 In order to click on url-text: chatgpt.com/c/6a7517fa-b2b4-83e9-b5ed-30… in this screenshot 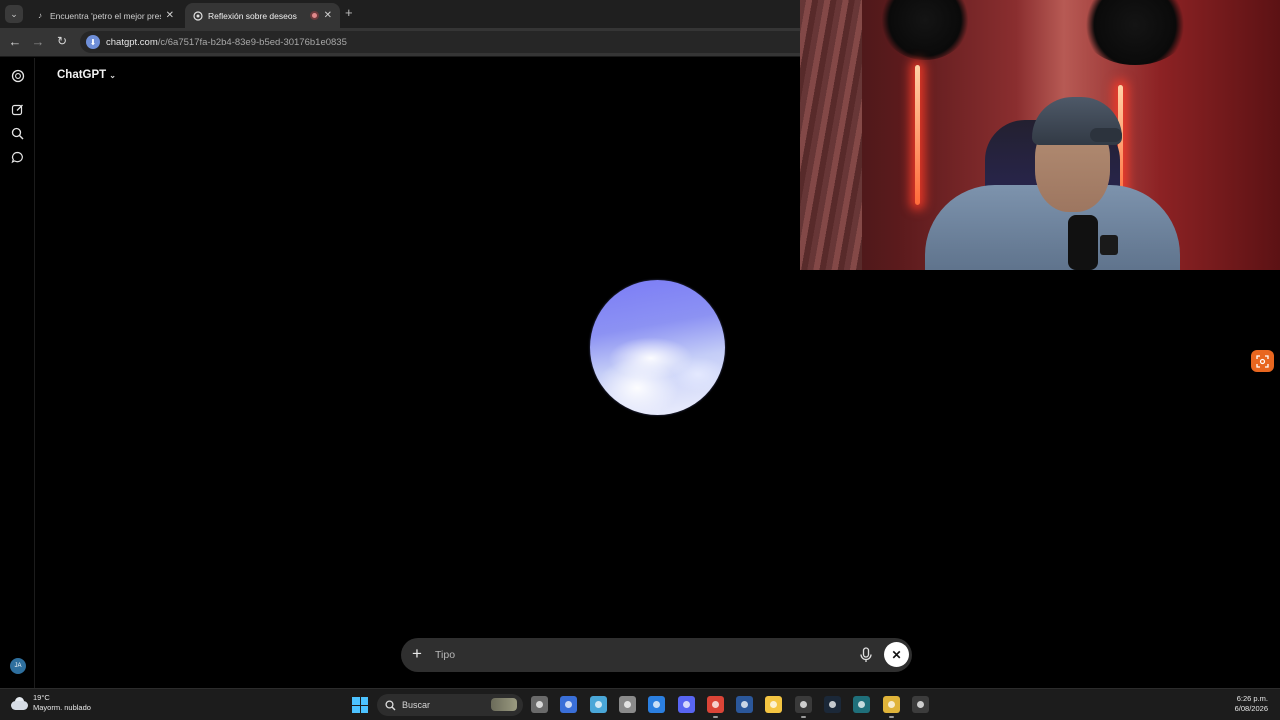, I will do `click(226, 42)`.